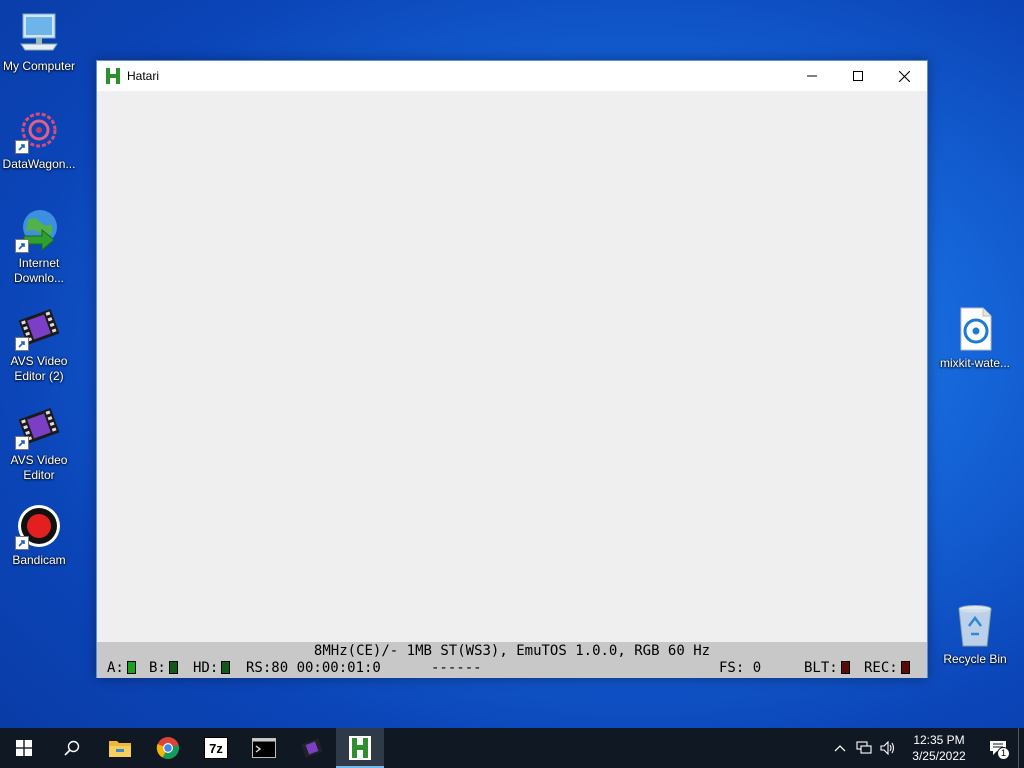  I want to click on blt-led, so click(845, 667).